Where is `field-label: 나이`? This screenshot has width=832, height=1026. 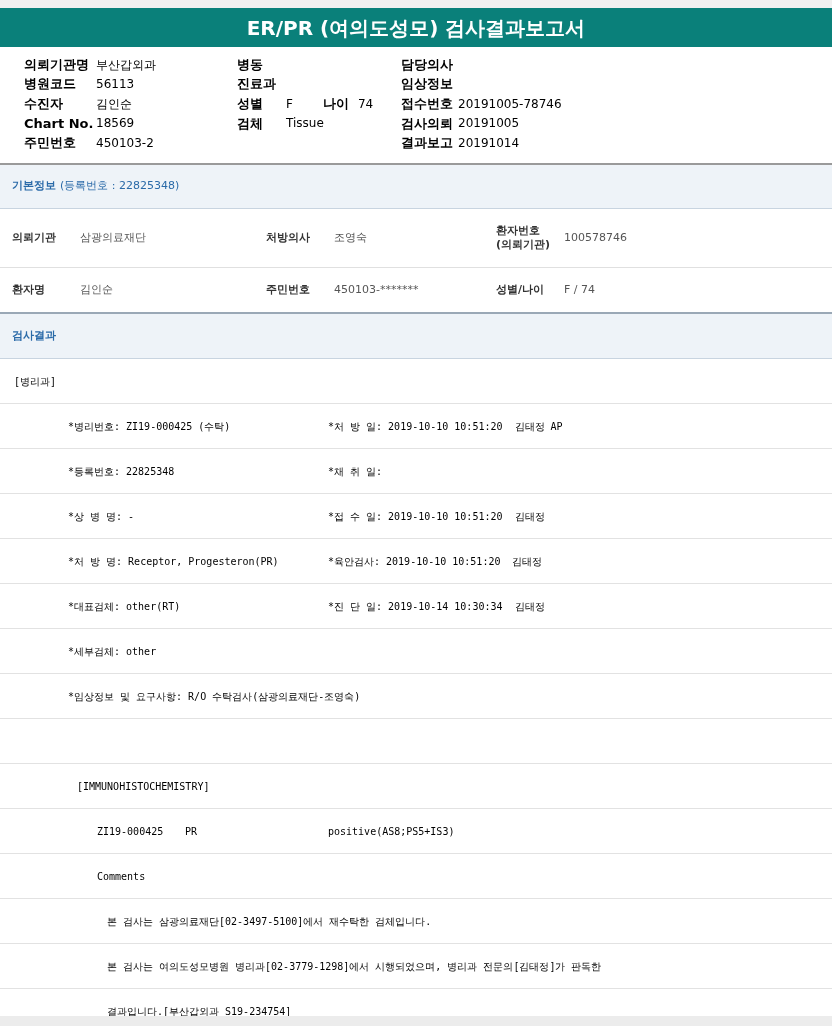 field-label: 나이 is located at coordinates (336, 103).